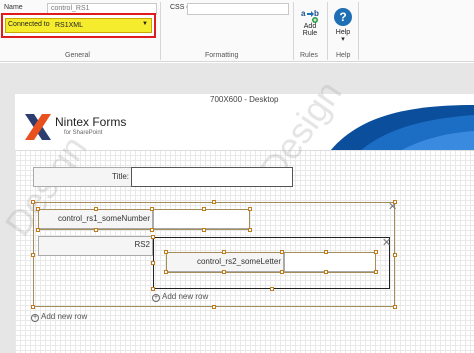 Image resolution: width=474 pixels, height=353 pixels. Describe the element at coordinates (343, 17) in the screenshot. I see `help-icon: ?` at that location.